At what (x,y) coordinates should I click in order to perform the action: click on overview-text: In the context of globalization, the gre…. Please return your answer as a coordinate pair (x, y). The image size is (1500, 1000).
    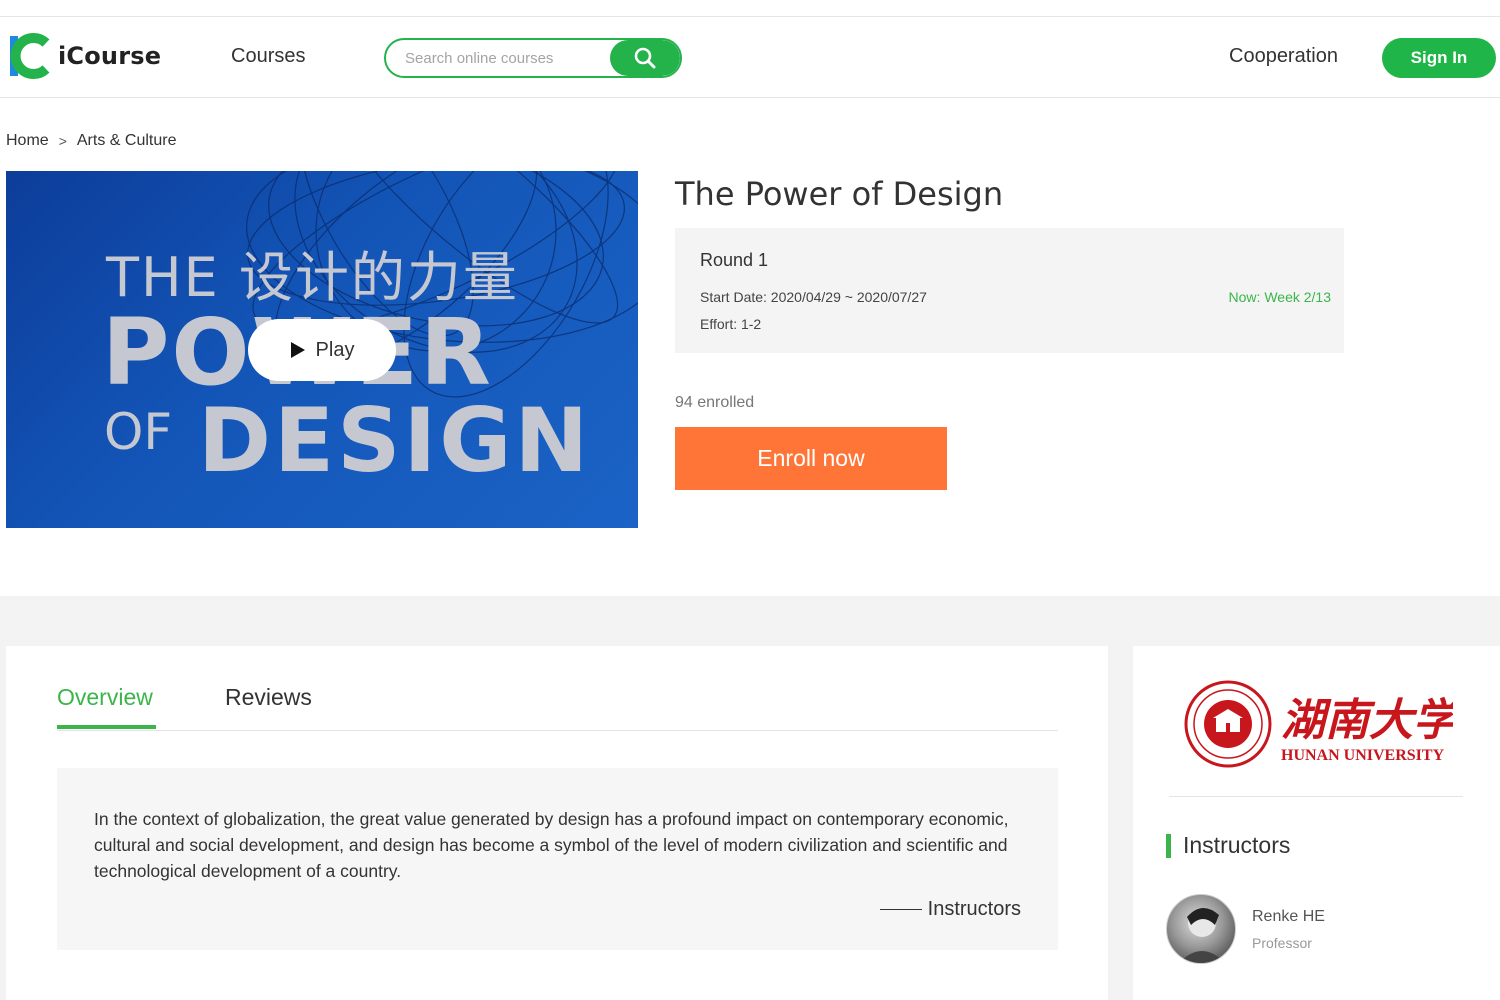
    Looking at the image, I should click on (551, 845).